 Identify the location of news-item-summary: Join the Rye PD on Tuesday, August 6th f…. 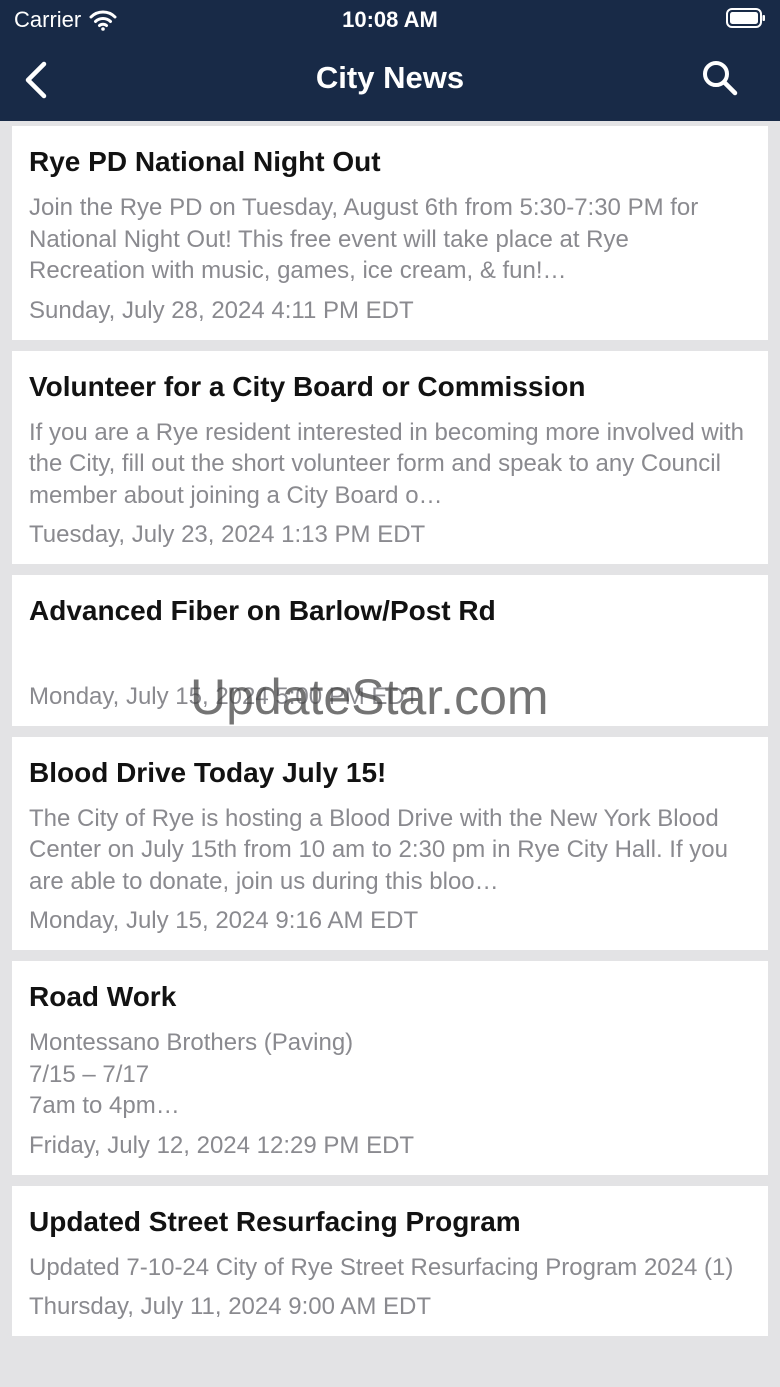
(364, 239).